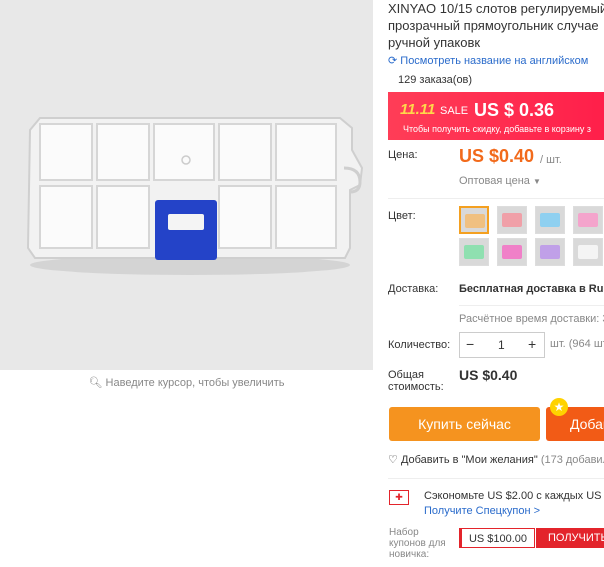 This screenshot has width=604, height=567. What do you see at coordinates (195, 383) in the screenshot?
I see `zoom-hint-text: Наведите курсор, чтобы увеличить` at bounding box center [195, 383].